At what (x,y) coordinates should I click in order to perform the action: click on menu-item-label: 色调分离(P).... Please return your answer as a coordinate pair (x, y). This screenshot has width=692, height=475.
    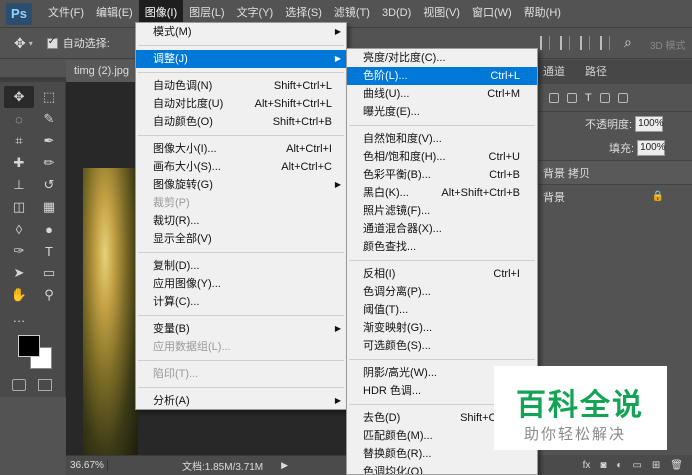
    Looking at the image, I should click on (397, 292).